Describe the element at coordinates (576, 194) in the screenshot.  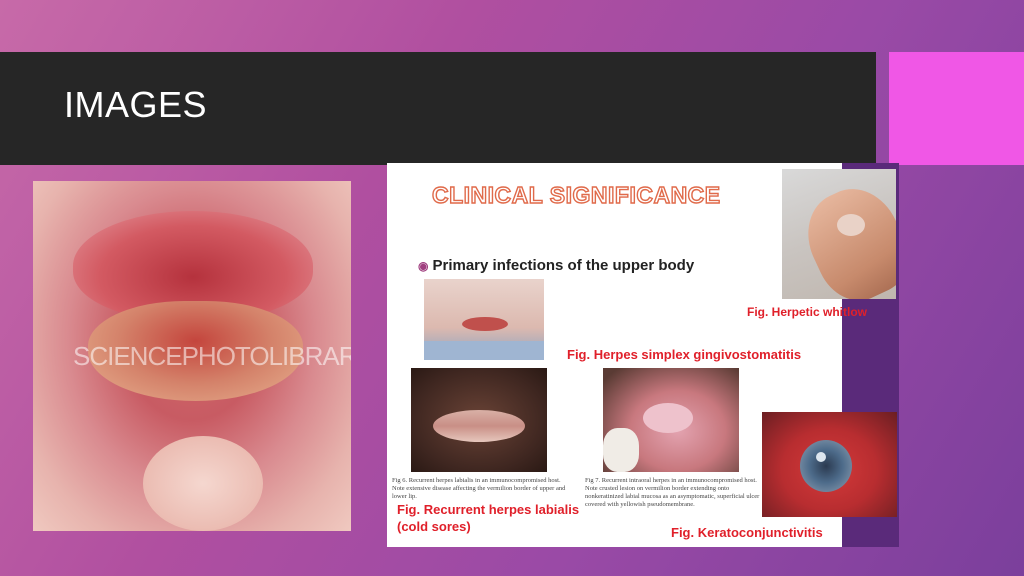
I see `panel-heading: CLINICAL SIGNIFICANCE` at that location.